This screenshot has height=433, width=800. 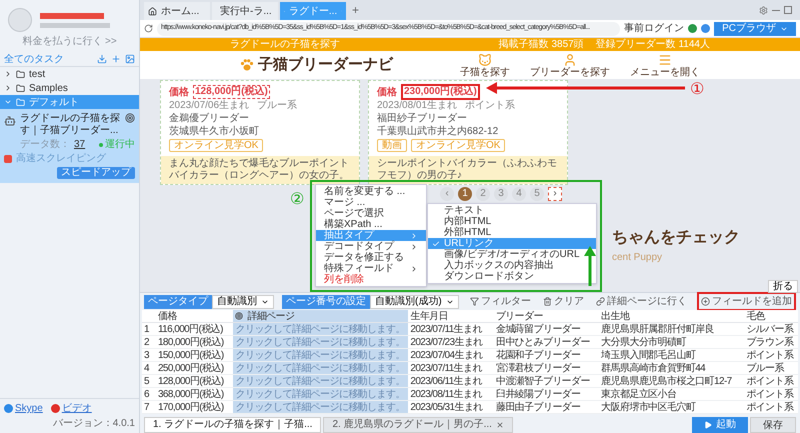 I want to click on collapse-button: 折る, so click(x=783, y=286).